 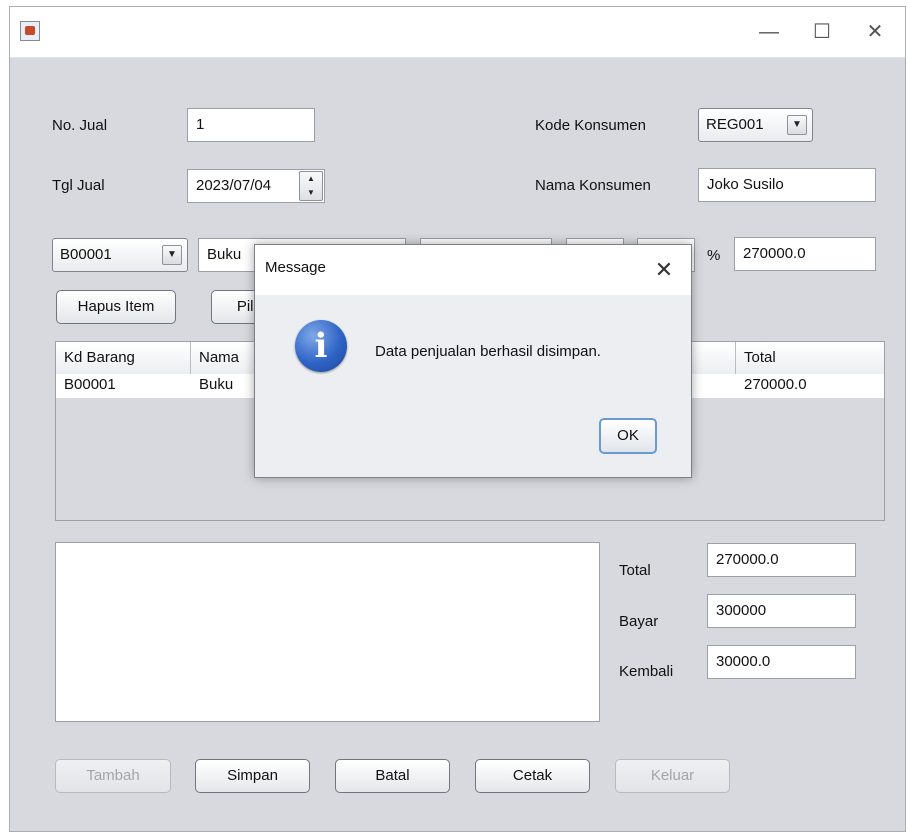 I want to click on dialog-title: Message, so click(x=295, y=267).